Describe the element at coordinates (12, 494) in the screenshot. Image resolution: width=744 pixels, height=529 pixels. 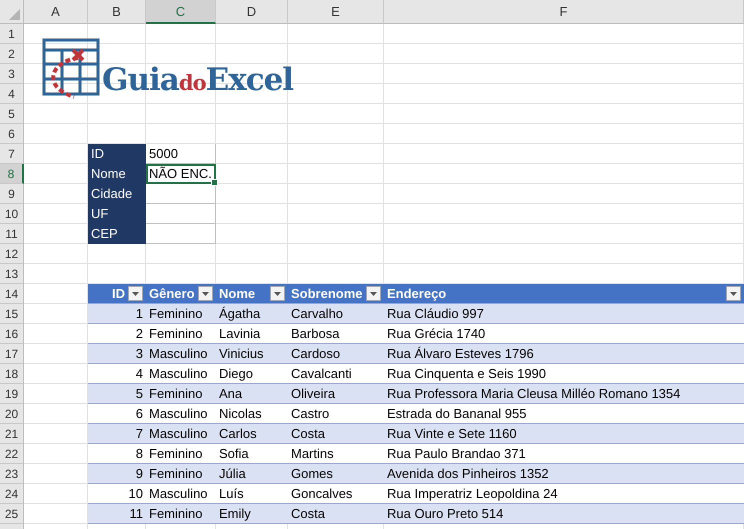
I see `row-header: 24` at that location.